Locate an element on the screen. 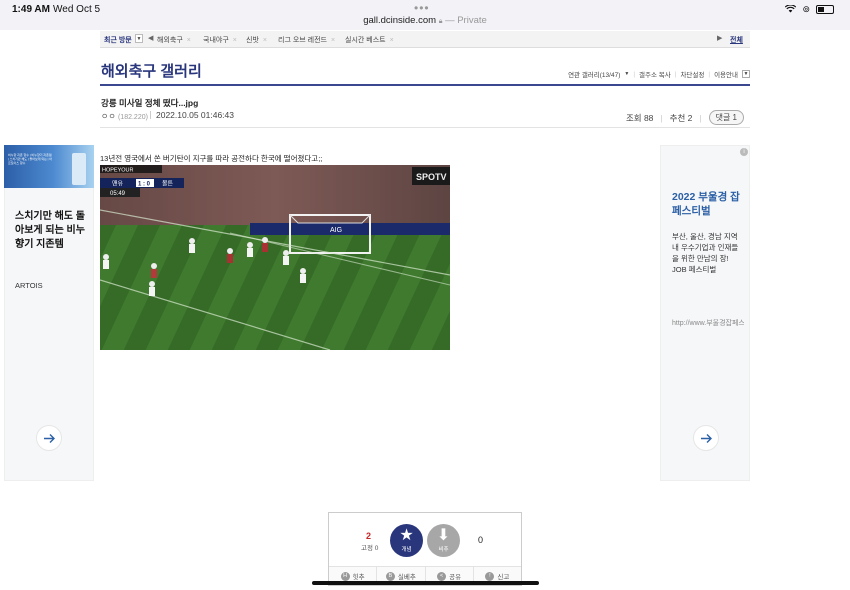 This screenshot has height=590, width=850. recent-item-label: 리그 오브 레전드 is located at coordinates (302, 40).